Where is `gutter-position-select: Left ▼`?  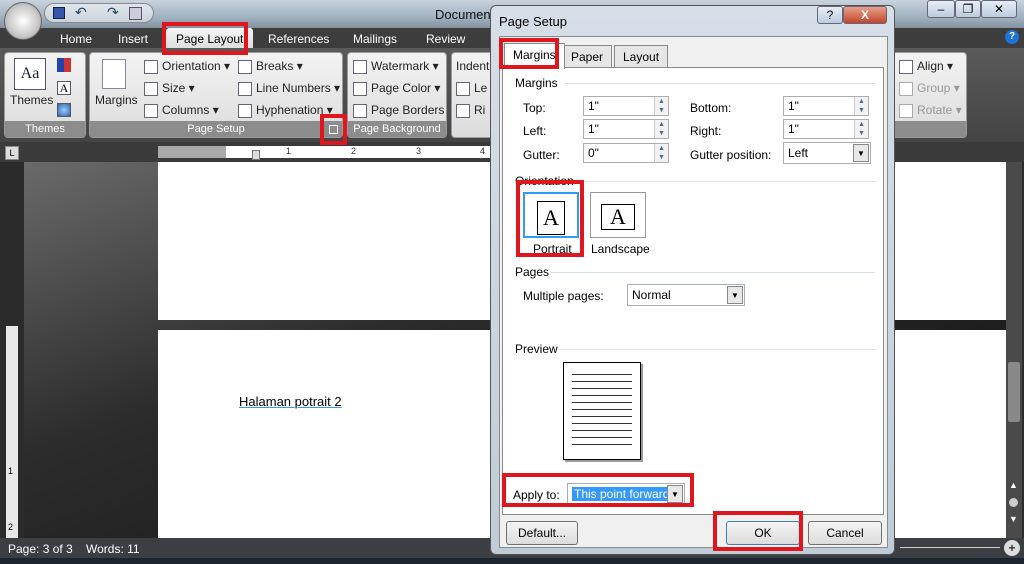
gutter-position-select: Left ▼ is located at coordinates (827, 153).